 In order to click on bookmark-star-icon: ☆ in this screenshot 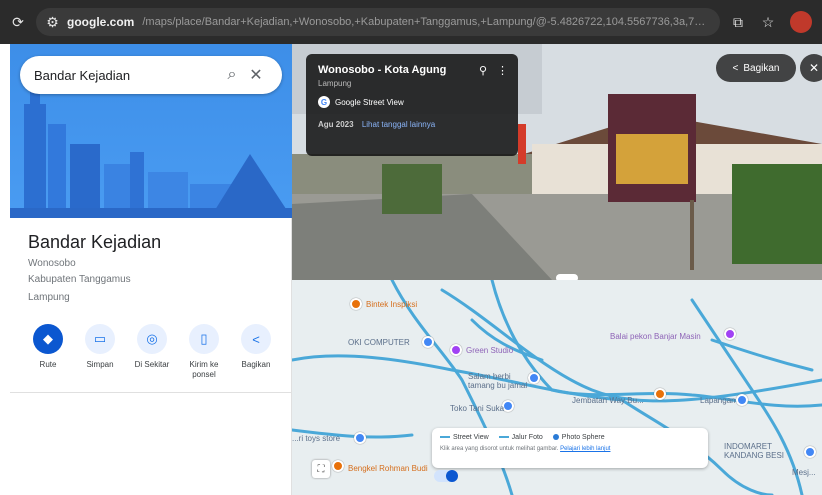, I will do `click(768, 22)`.